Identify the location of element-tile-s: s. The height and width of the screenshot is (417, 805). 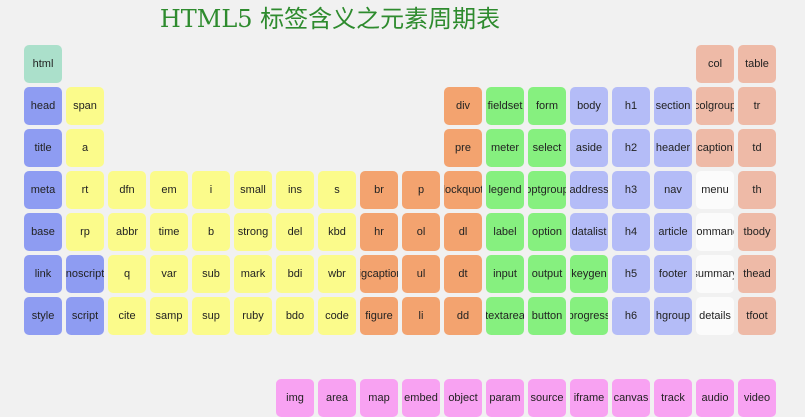
(337, 190).